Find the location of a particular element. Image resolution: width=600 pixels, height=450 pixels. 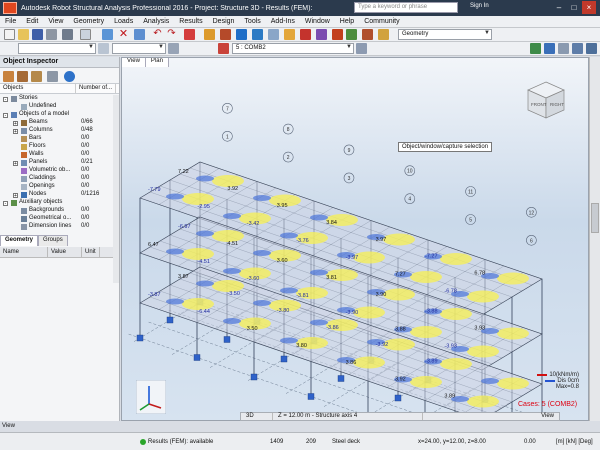

inspector-help-icon is located at coordinates (69, 76).